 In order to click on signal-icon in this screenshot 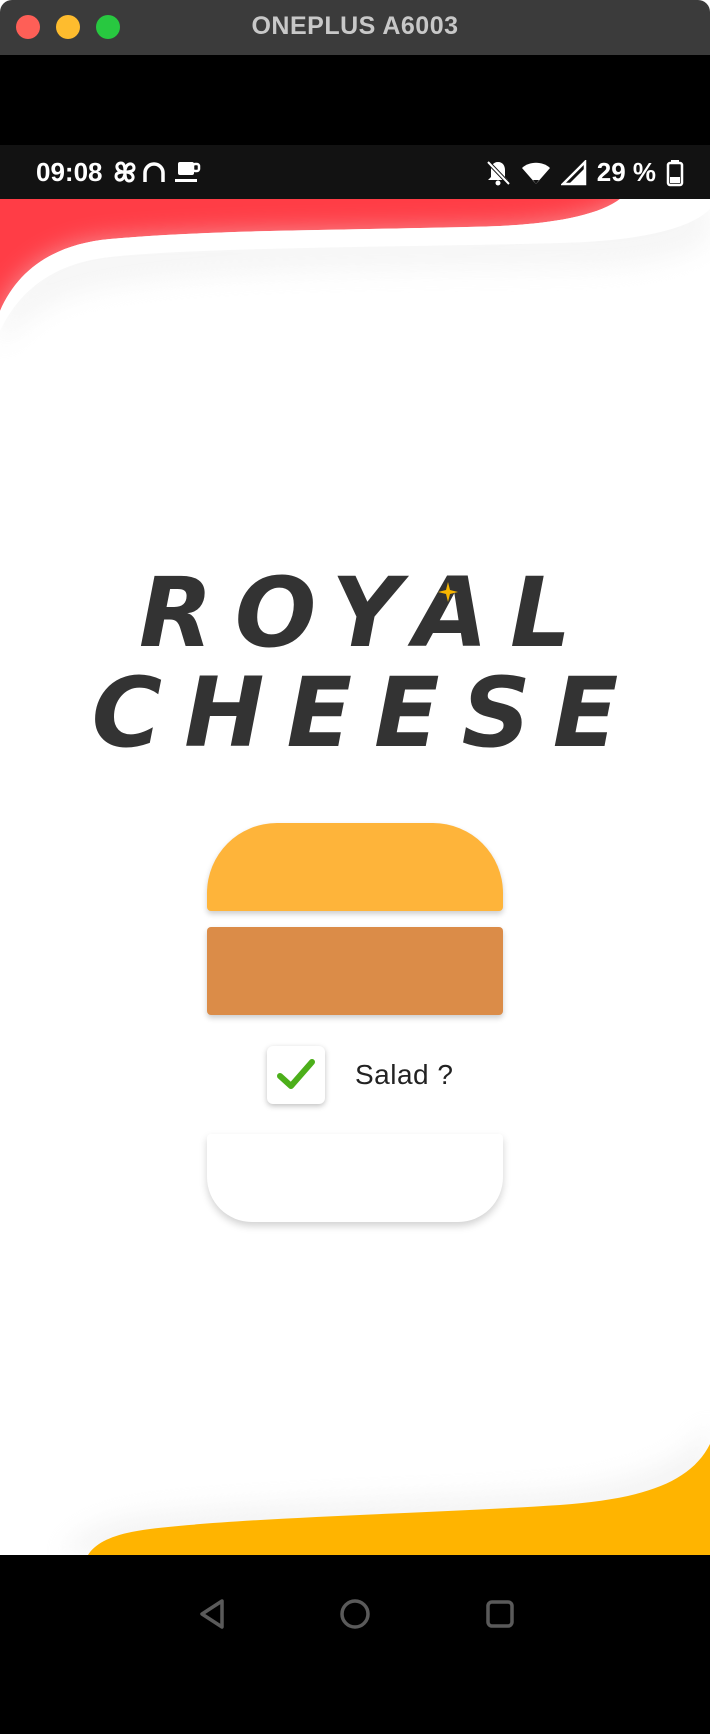, I will do `click(573, 172)`.